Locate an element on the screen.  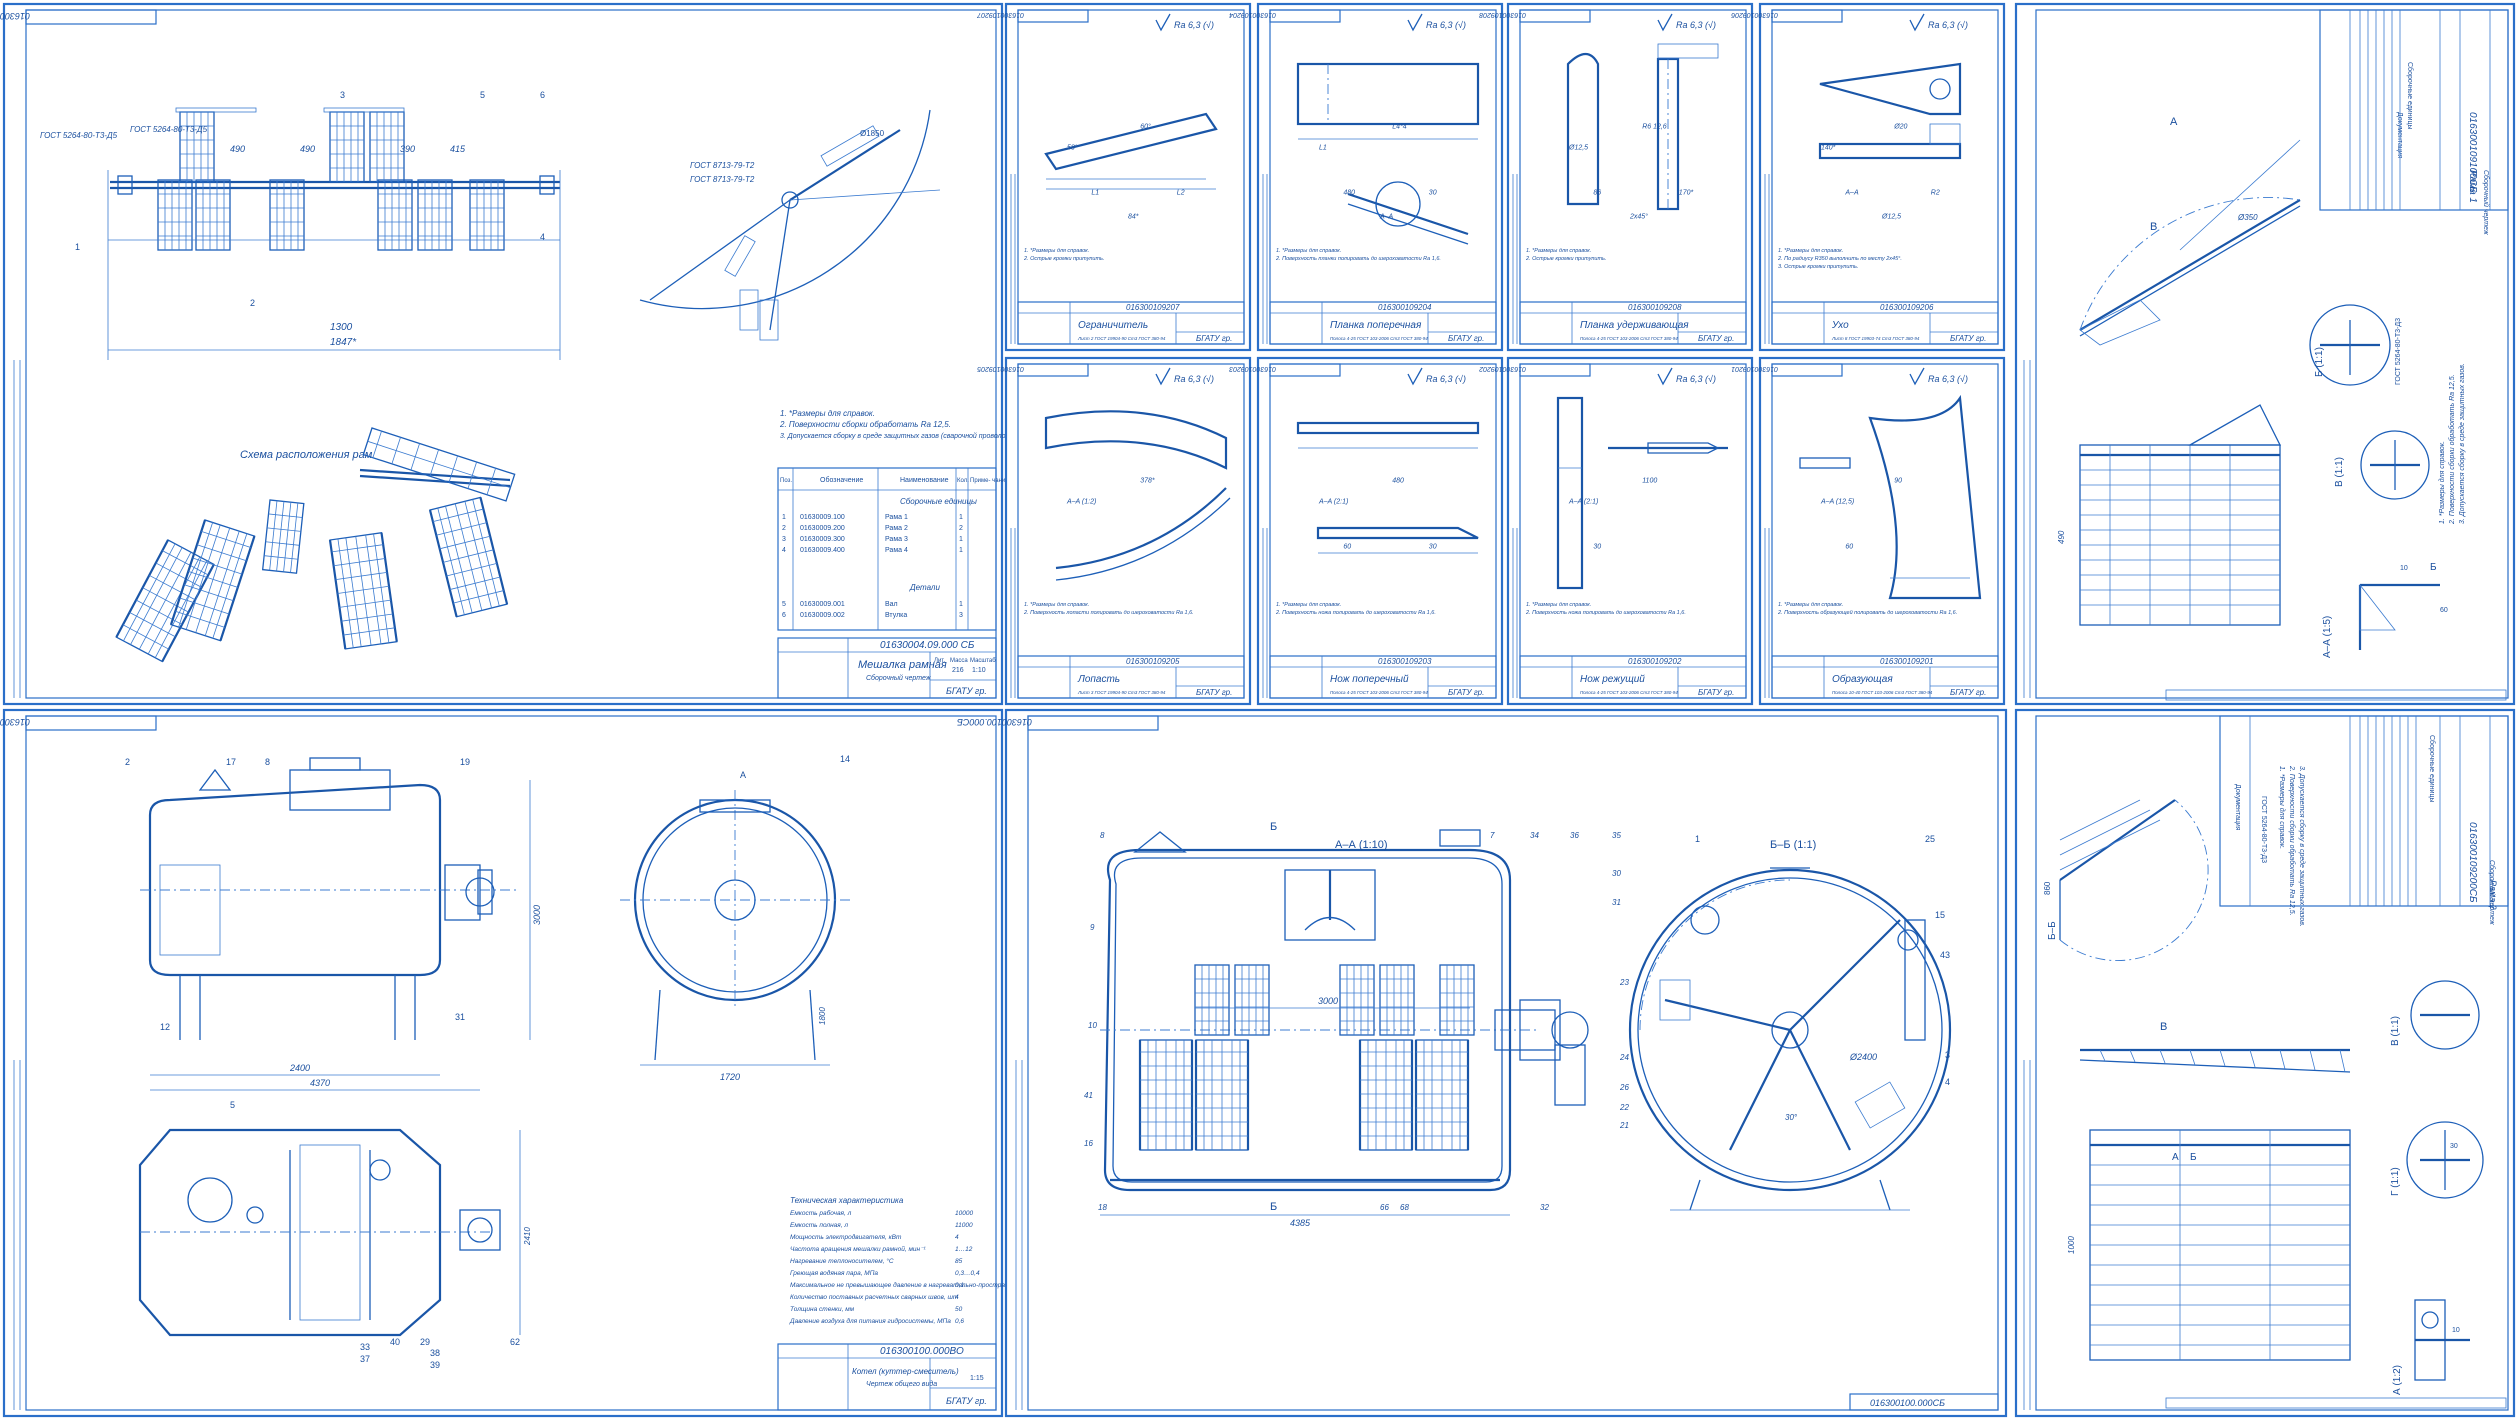
gost-weld-4: ГОСТ 8713-79-Т2 is located at coordinates (722, 179).